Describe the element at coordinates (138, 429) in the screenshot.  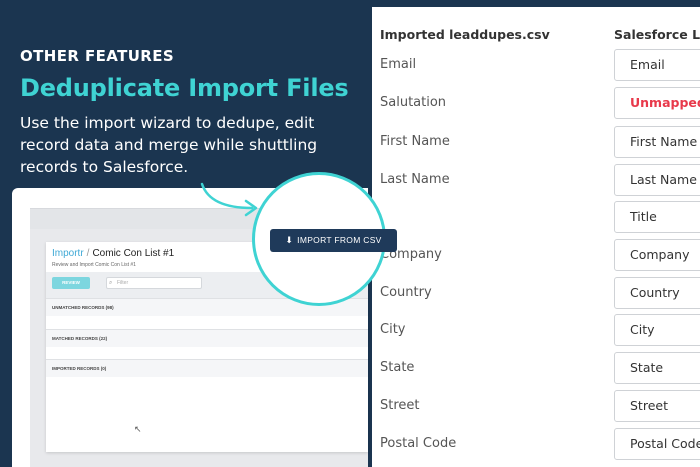
I see `mouse-cursor-icon: ↖` at that location.